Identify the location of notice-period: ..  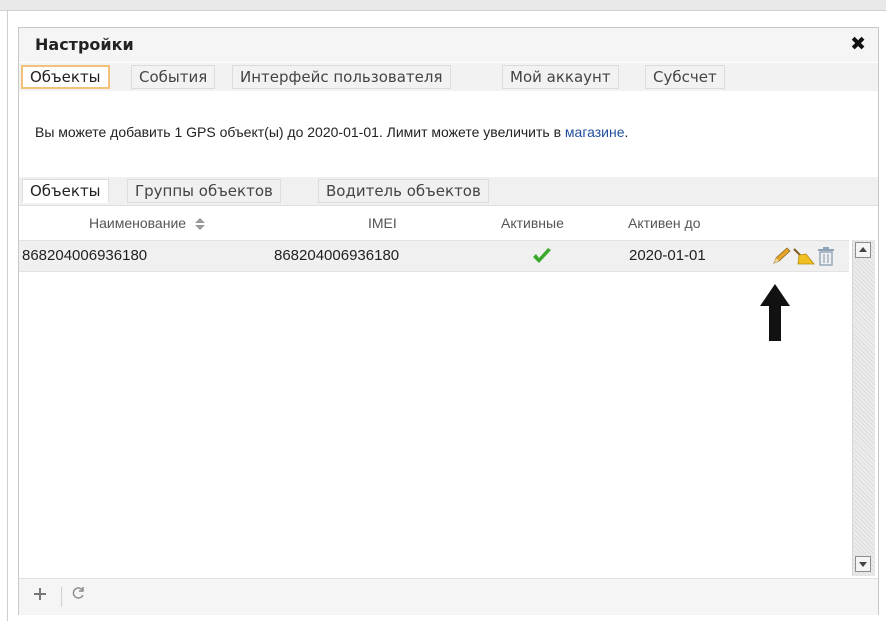
(626, 132).